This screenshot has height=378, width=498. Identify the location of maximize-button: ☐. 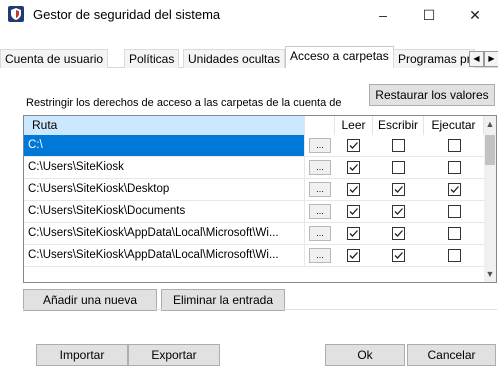
(429, 15).